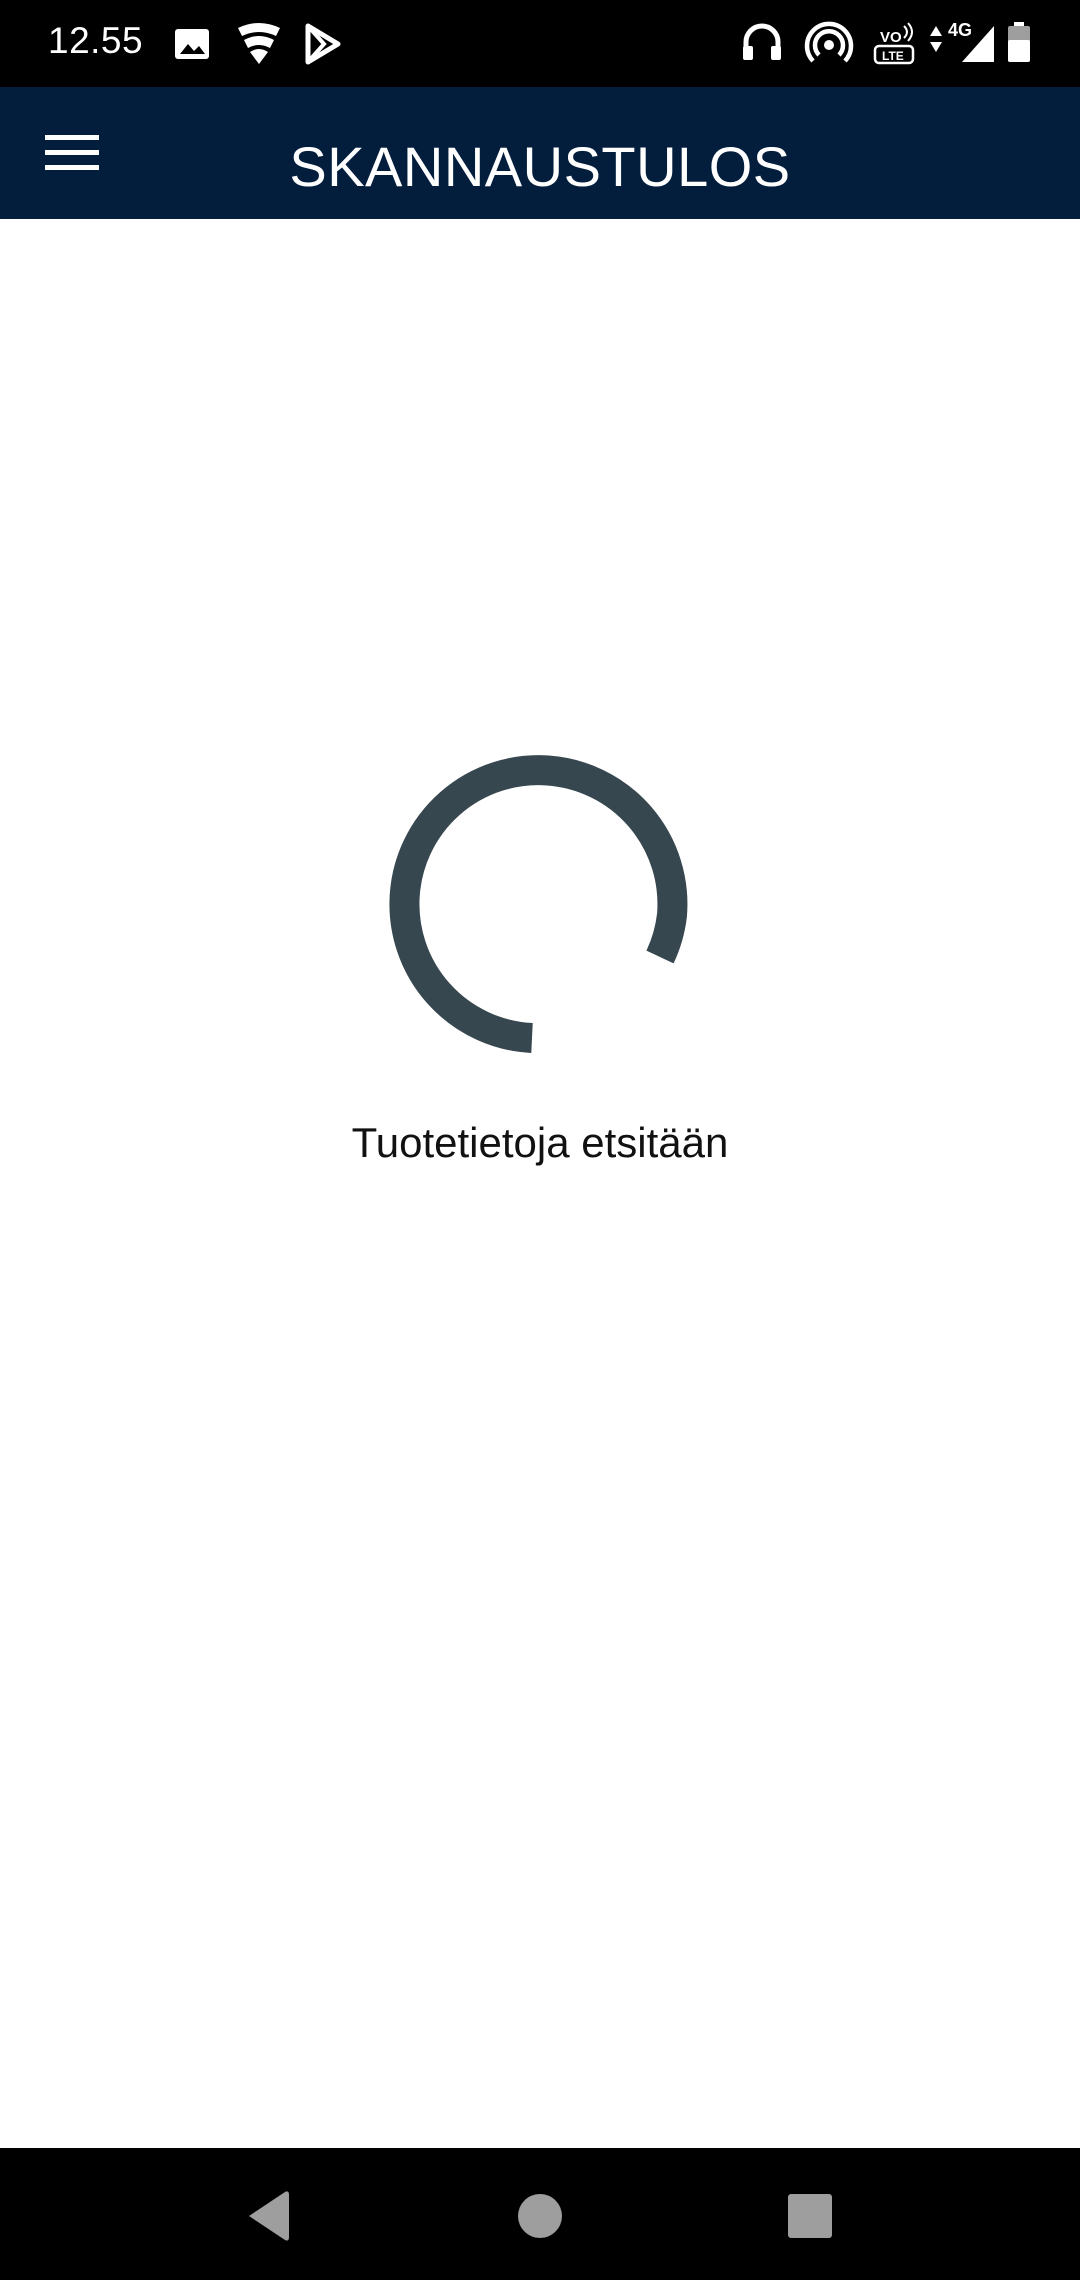  I want to click on app-bar: SKANNAUSTULOS, so click(540, 153).